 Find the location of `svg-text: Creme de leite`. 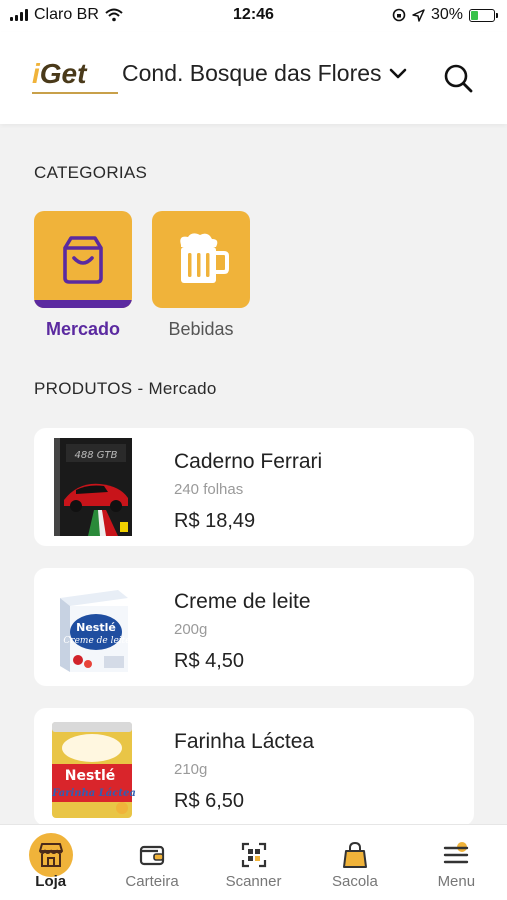

svg-text: Creme de leite is located at coordinates (96, 641).